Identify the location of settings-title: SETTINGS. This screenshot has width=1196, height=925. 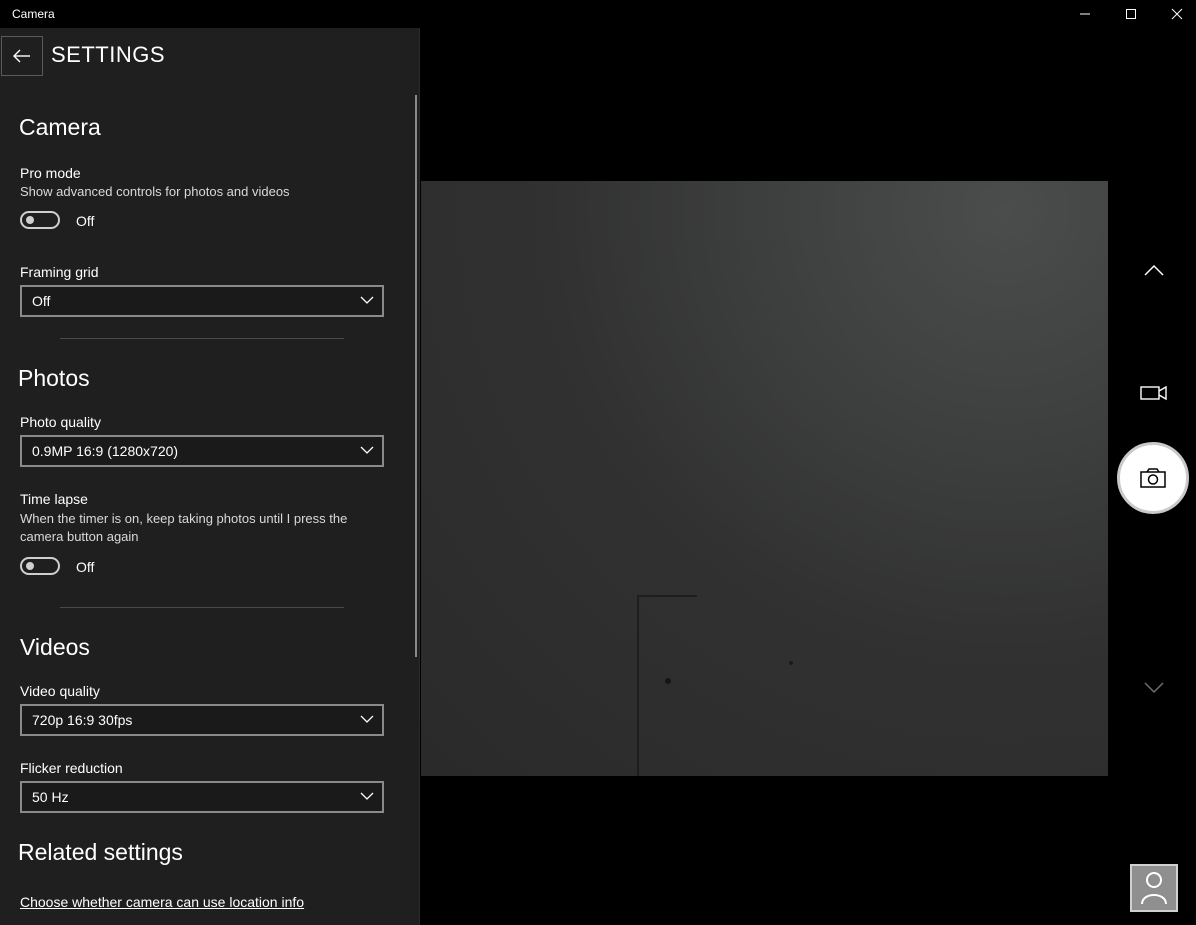
(108, 54).